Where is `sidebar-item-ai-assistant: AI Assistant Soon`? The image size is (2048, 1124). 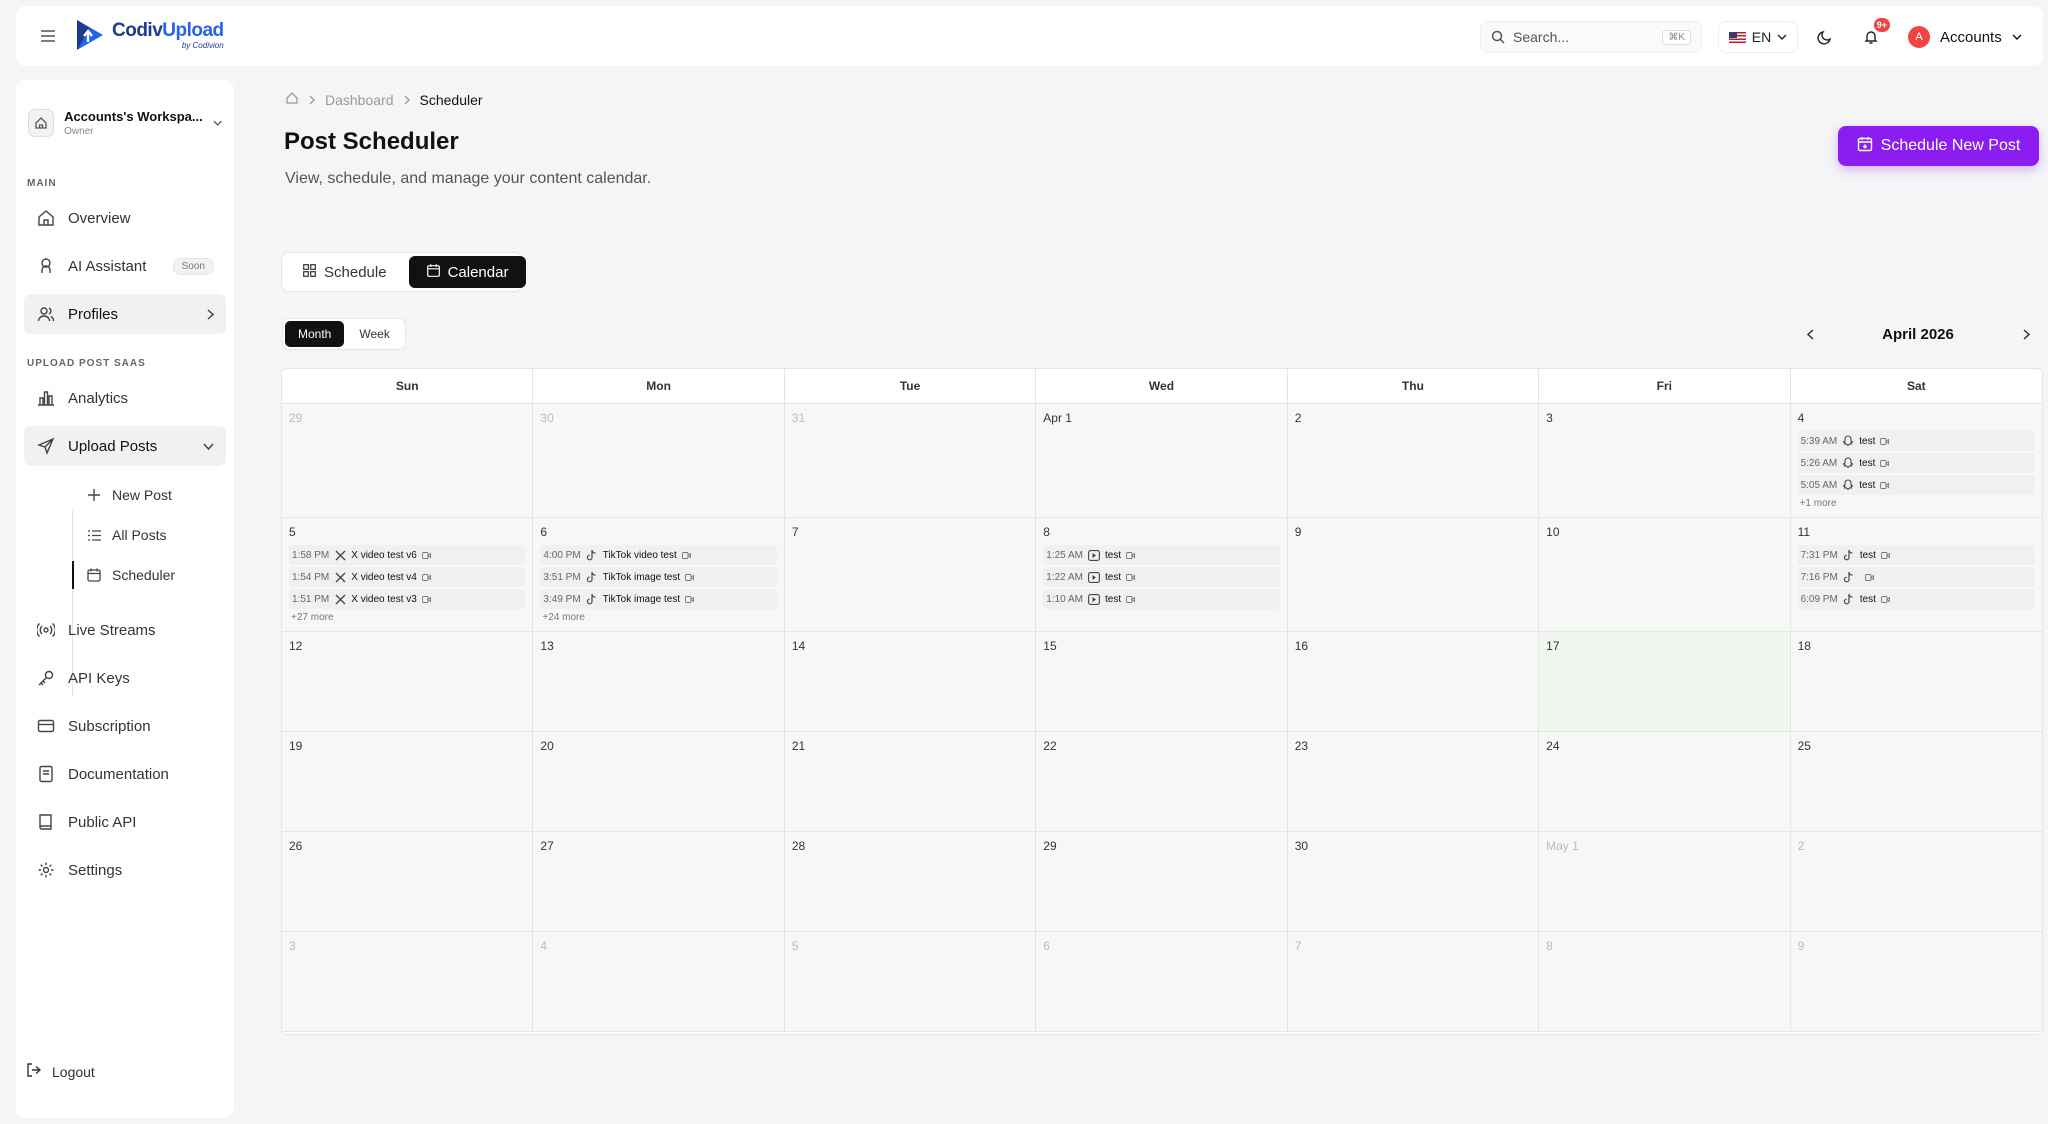 sidebar-item-ai-assistant: AI Assistant Soon is located at coordinates (125, 266).